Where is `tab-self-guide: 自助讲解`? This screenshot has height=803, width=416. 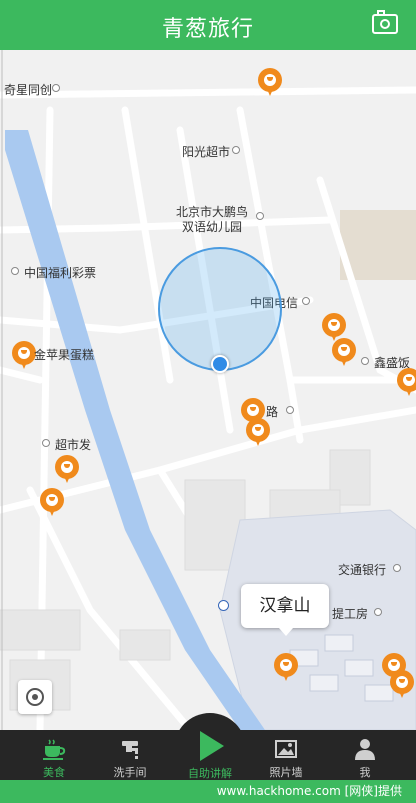
tab-self-guide: 自助讲解 is located at coordinates (210, 746).